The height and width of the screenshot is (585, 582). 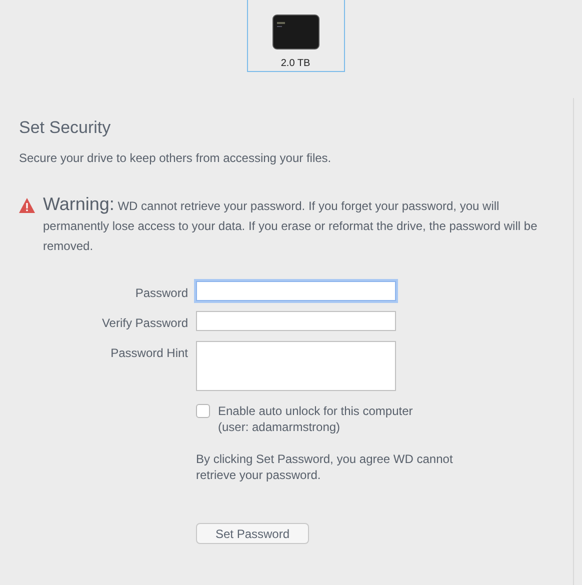 What do you see at coordinates (27, 205) in the screenshot?
I see `warning-icon` at bounding box center [27, 205].